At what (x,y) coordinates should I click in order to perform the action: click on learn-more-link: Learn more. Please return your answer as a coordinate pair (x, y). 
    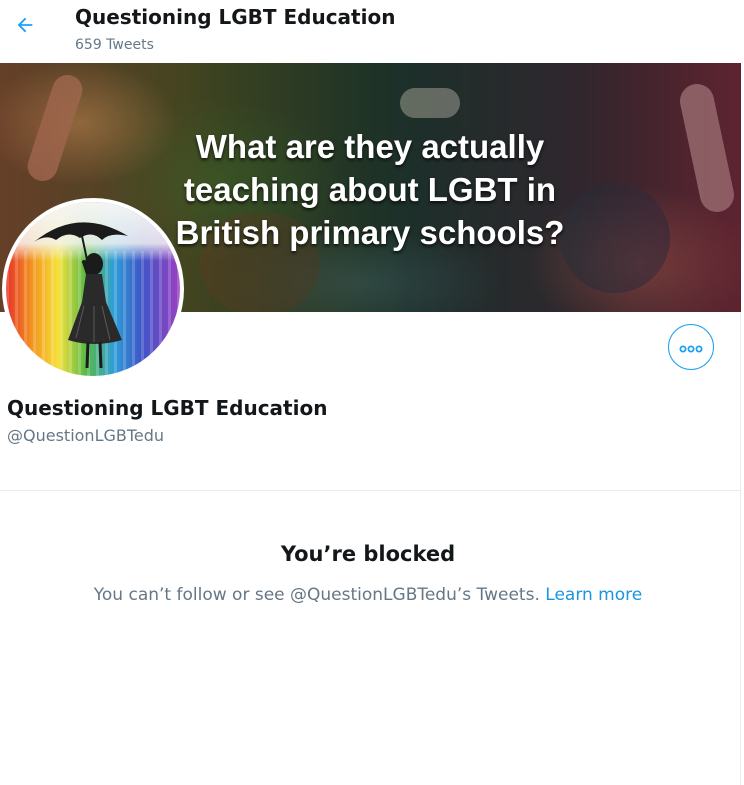
    Looking at the image, I should click on (593, 595).